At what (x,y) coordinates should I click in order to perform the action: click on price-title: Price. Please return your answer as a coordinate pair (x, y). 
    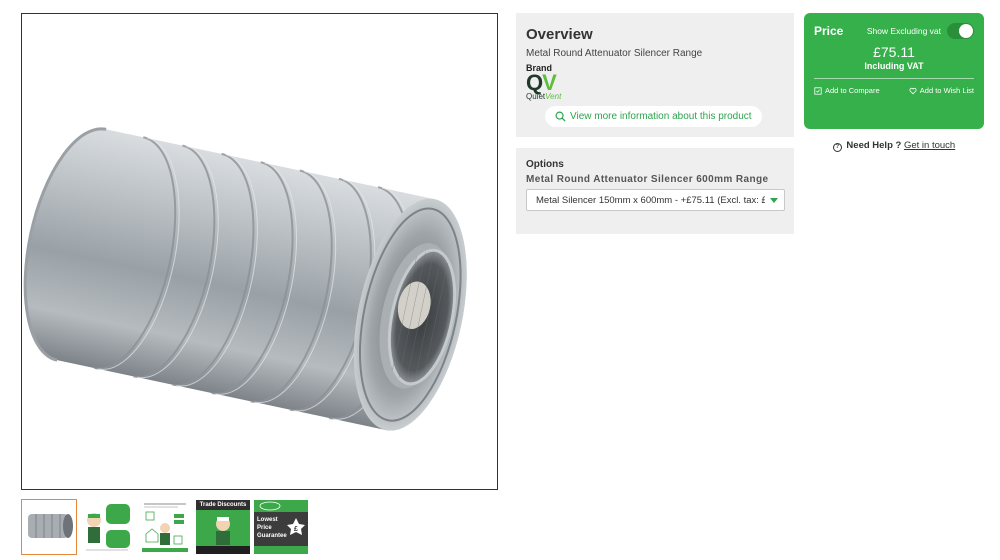
    Looking at the image, I should click on (829, 31).